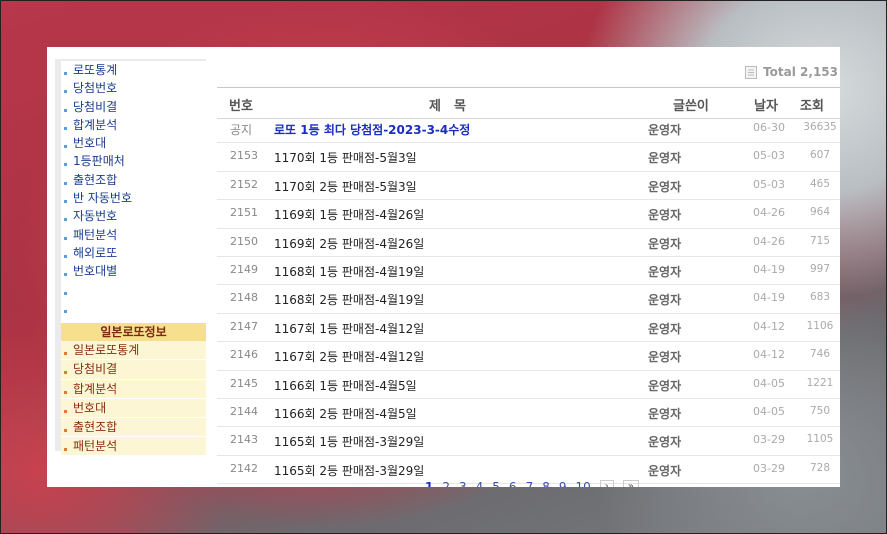  Describe the element at coordinates (820, 212) in the screenshot. I see `post-views: 964` at that location.